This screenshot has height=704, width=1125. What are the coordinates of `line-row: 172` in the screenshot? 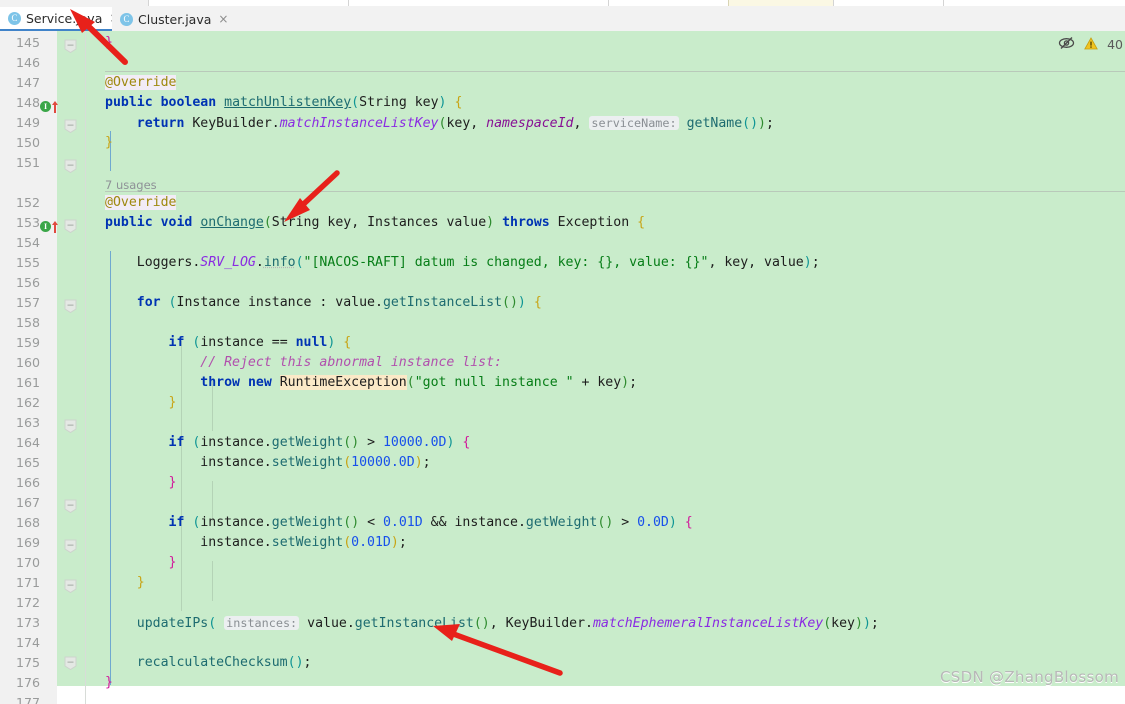 It's located at (562, 603).